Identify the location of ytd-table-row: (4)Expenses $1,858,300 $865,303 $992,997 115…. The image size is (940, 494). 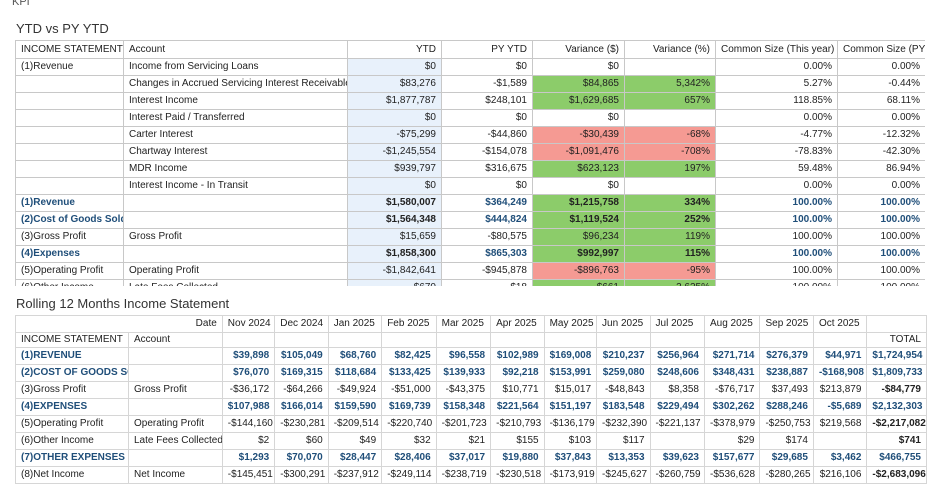
(470, 254).